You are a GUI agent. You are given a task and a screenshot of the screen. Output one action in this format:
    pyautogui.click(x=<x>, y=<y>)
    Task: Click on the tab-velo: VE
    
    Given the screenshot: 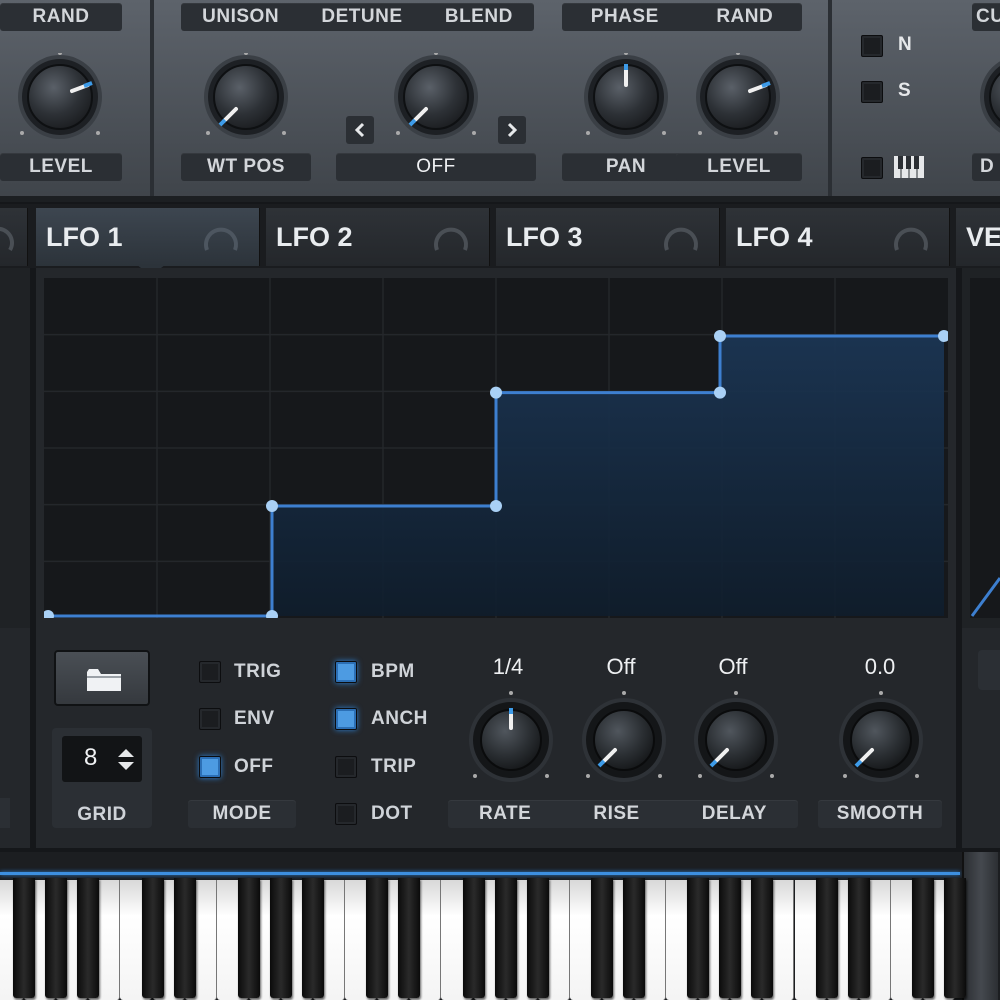 What is the action you would take?
    pyautogui.click(x=978, y=237)
    